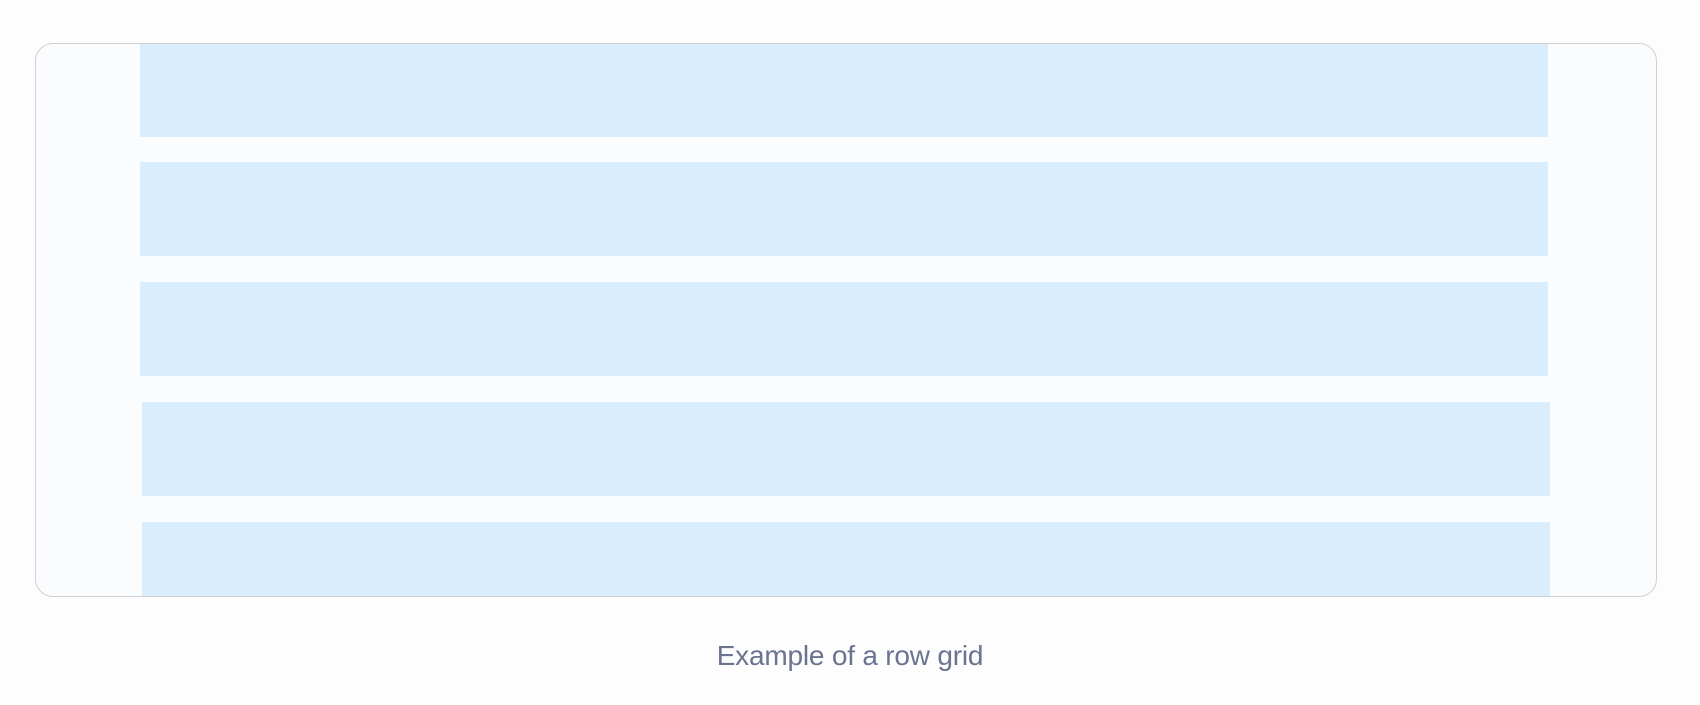 This screenshot has height=705, width=1700. Describe the element at coordinates (850, 655) in the screenshot. I see `figure-caption: Example of a row grid` at that location.